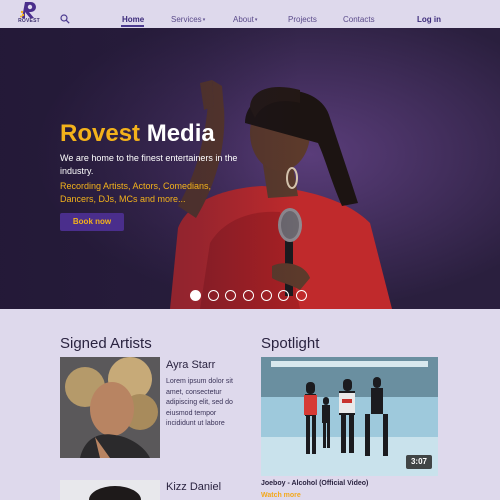 The height and width of the screenshot is (500, 500). I want to click on nav-services: Services▾, so click(188, 19).